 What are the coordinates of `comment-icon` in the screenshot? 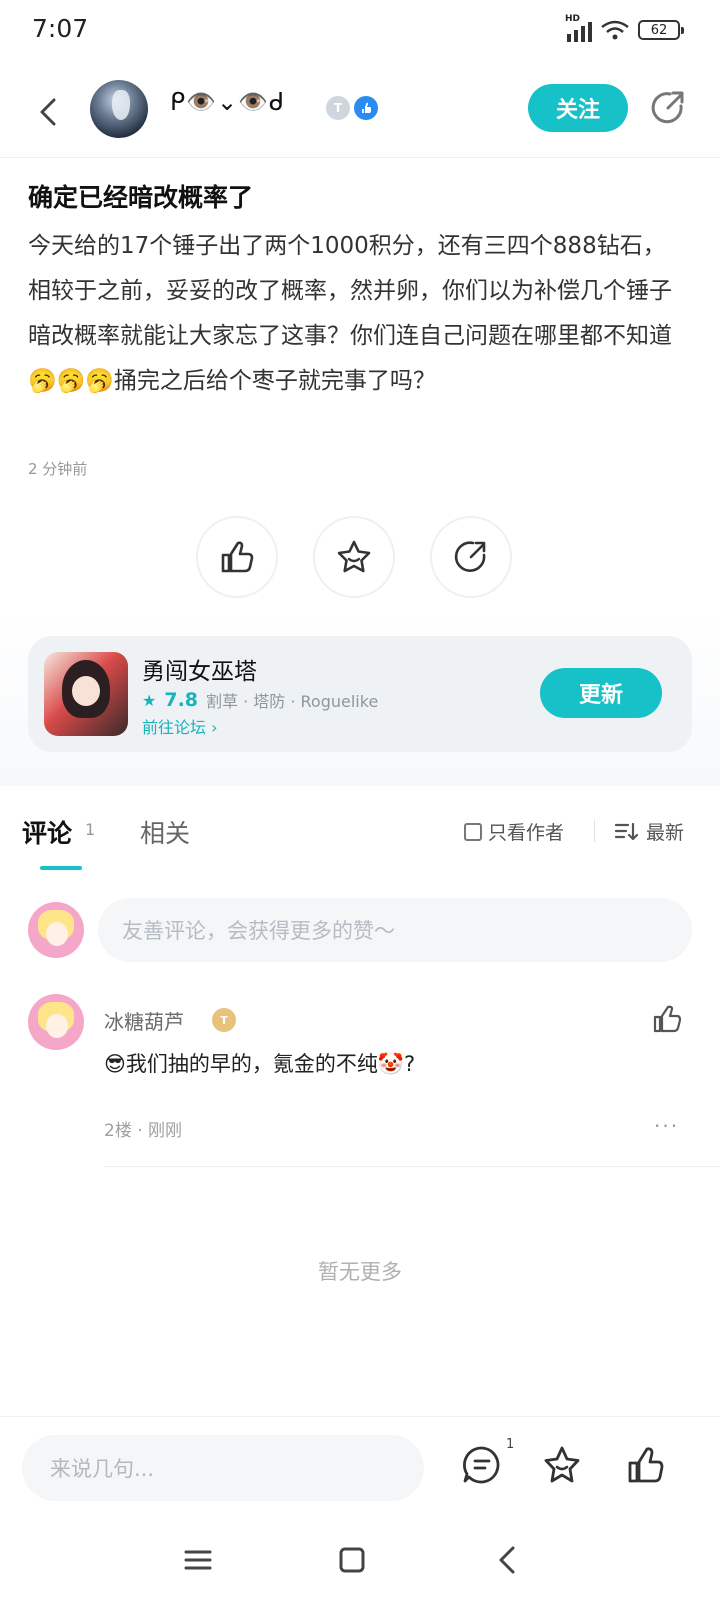 It's located at (482, 1465).